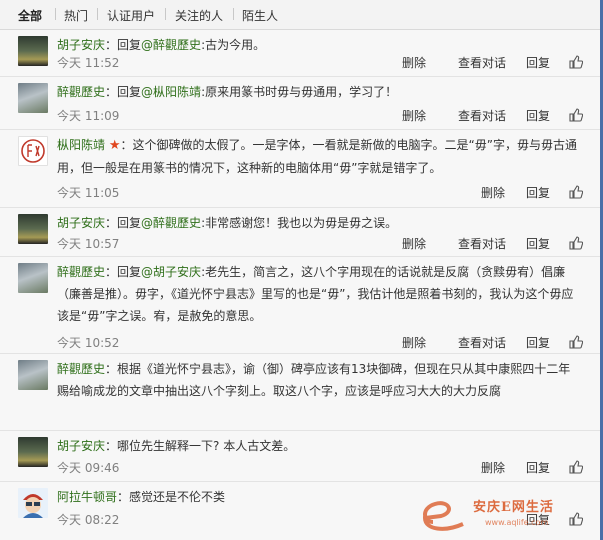  What do you see at coordinates (171, 92) in the screenshot?
I see `mention-link: @枞阳陈靖` at bounding box center [171, 92].